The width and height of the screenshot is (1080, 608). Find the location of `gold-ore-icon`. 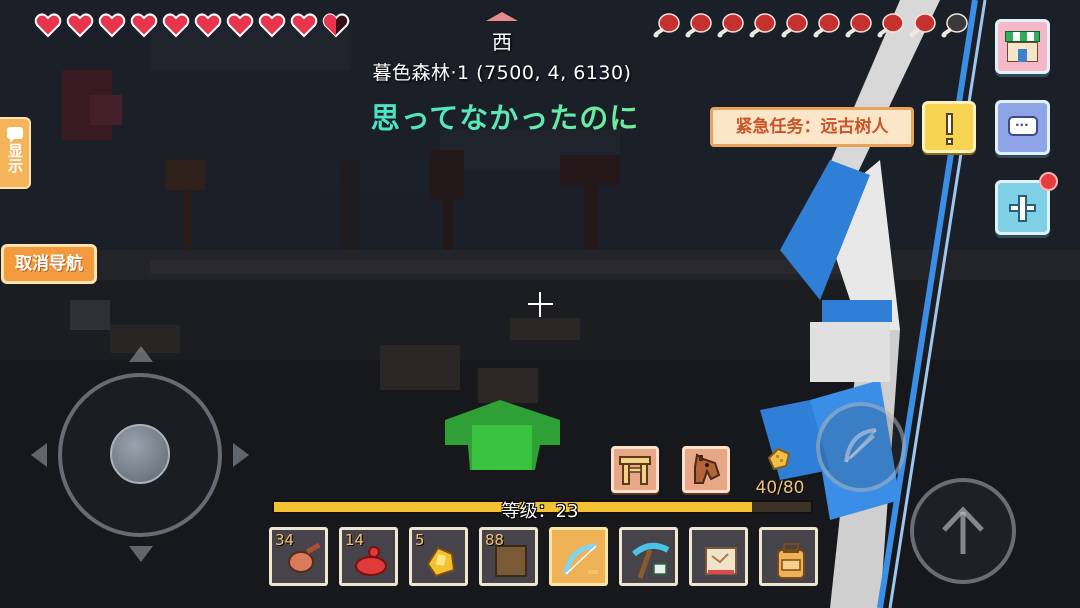

gold-ore-icon is located at coordinates (441, 562).